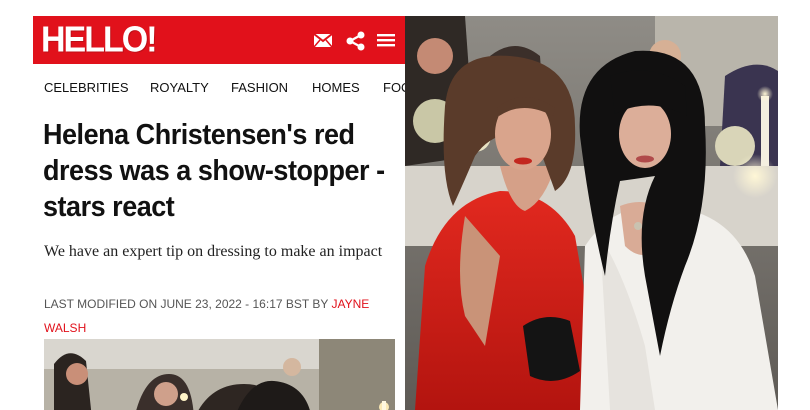  Describe the element at coordinates (386, 42) in the screenshot. I see `menu-icon` at that location.